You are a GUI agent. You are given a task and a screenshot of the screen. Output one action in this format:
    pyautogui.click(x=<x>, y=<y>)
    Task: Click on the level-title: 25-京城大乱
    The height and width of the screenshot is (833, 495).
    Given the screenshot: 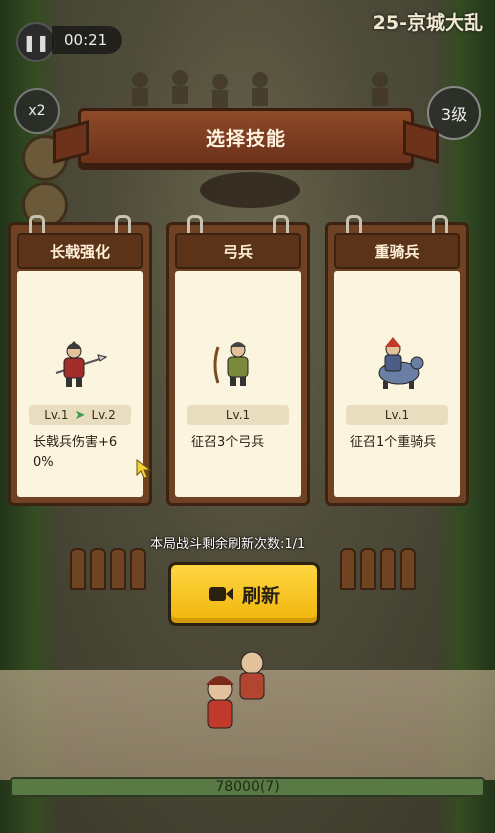 What is the action you would take?
    pyautogui.click(x=427, y=23)
    